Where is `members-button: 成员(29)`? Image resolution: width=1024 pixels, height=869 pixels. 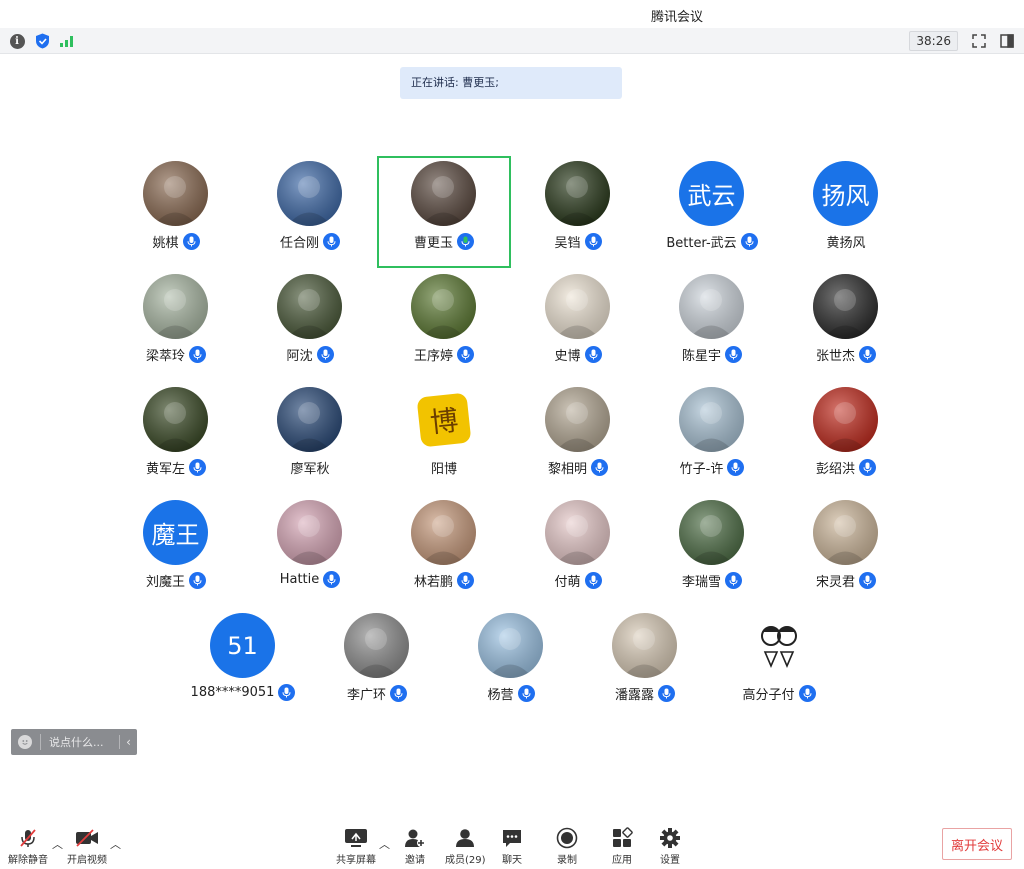
members-button: 成员(29) is located at coordinates (465, 846).